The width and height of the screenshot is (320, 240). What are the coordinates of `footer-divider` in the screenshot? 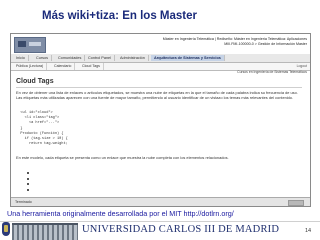 It's located at (160, 221).